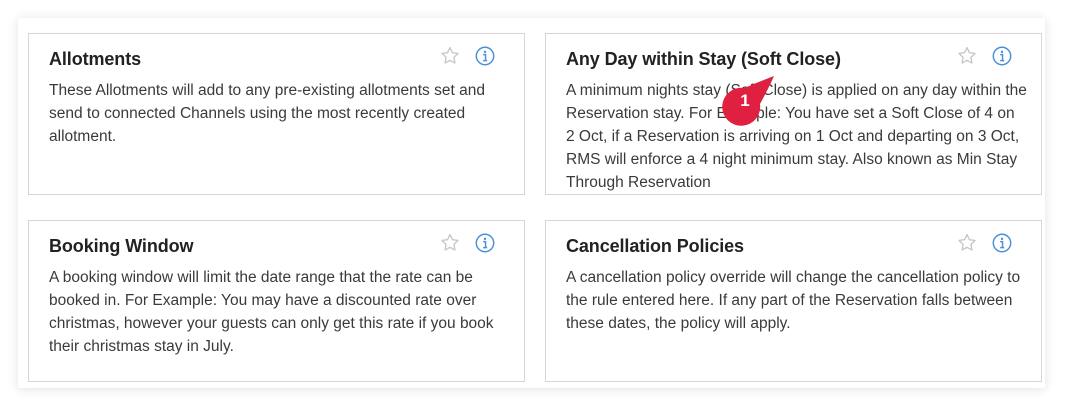 The image size is (1073, 416). I want to click on card-title: Cancellation Policies, so click(655, 246).